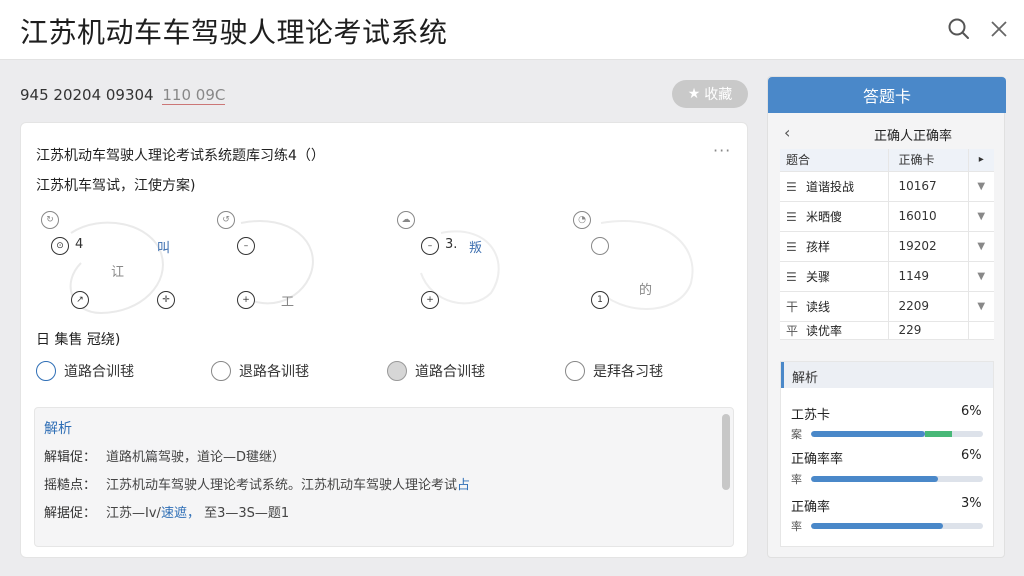 The image size is (1024, 576). What do you see at coordinates (718, 95) in the screenshot?
I see `favorite-label: 收藏` at bounding box center [718, 95].